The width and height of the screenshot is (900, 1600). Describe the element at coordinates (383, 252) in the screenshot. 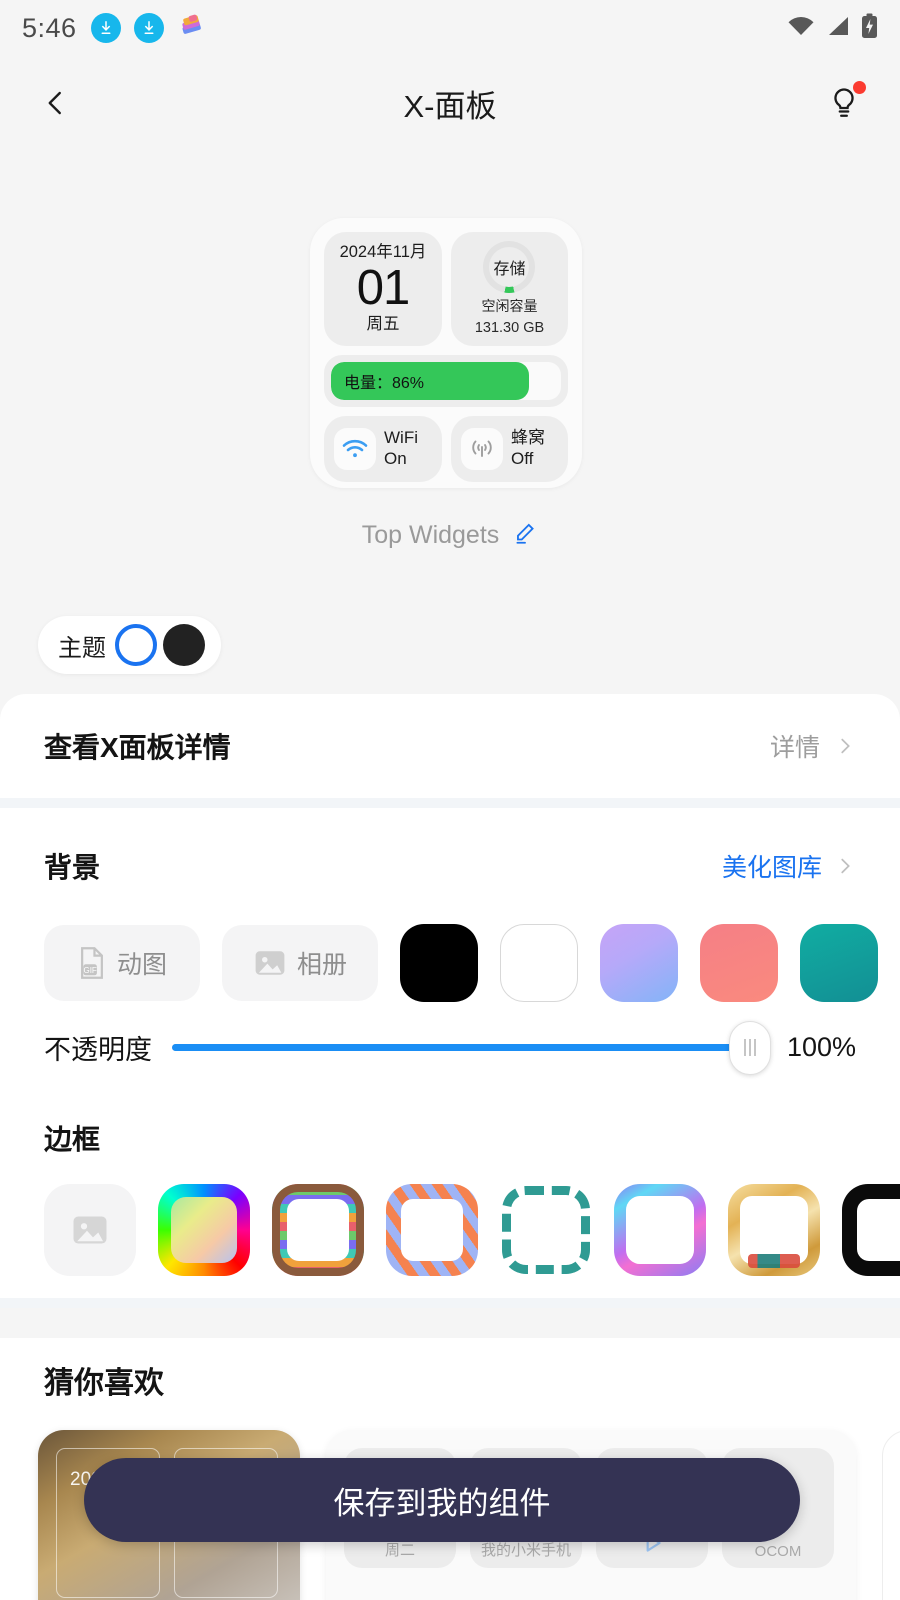

I see `date-year-month: 2024年11月` at that location.